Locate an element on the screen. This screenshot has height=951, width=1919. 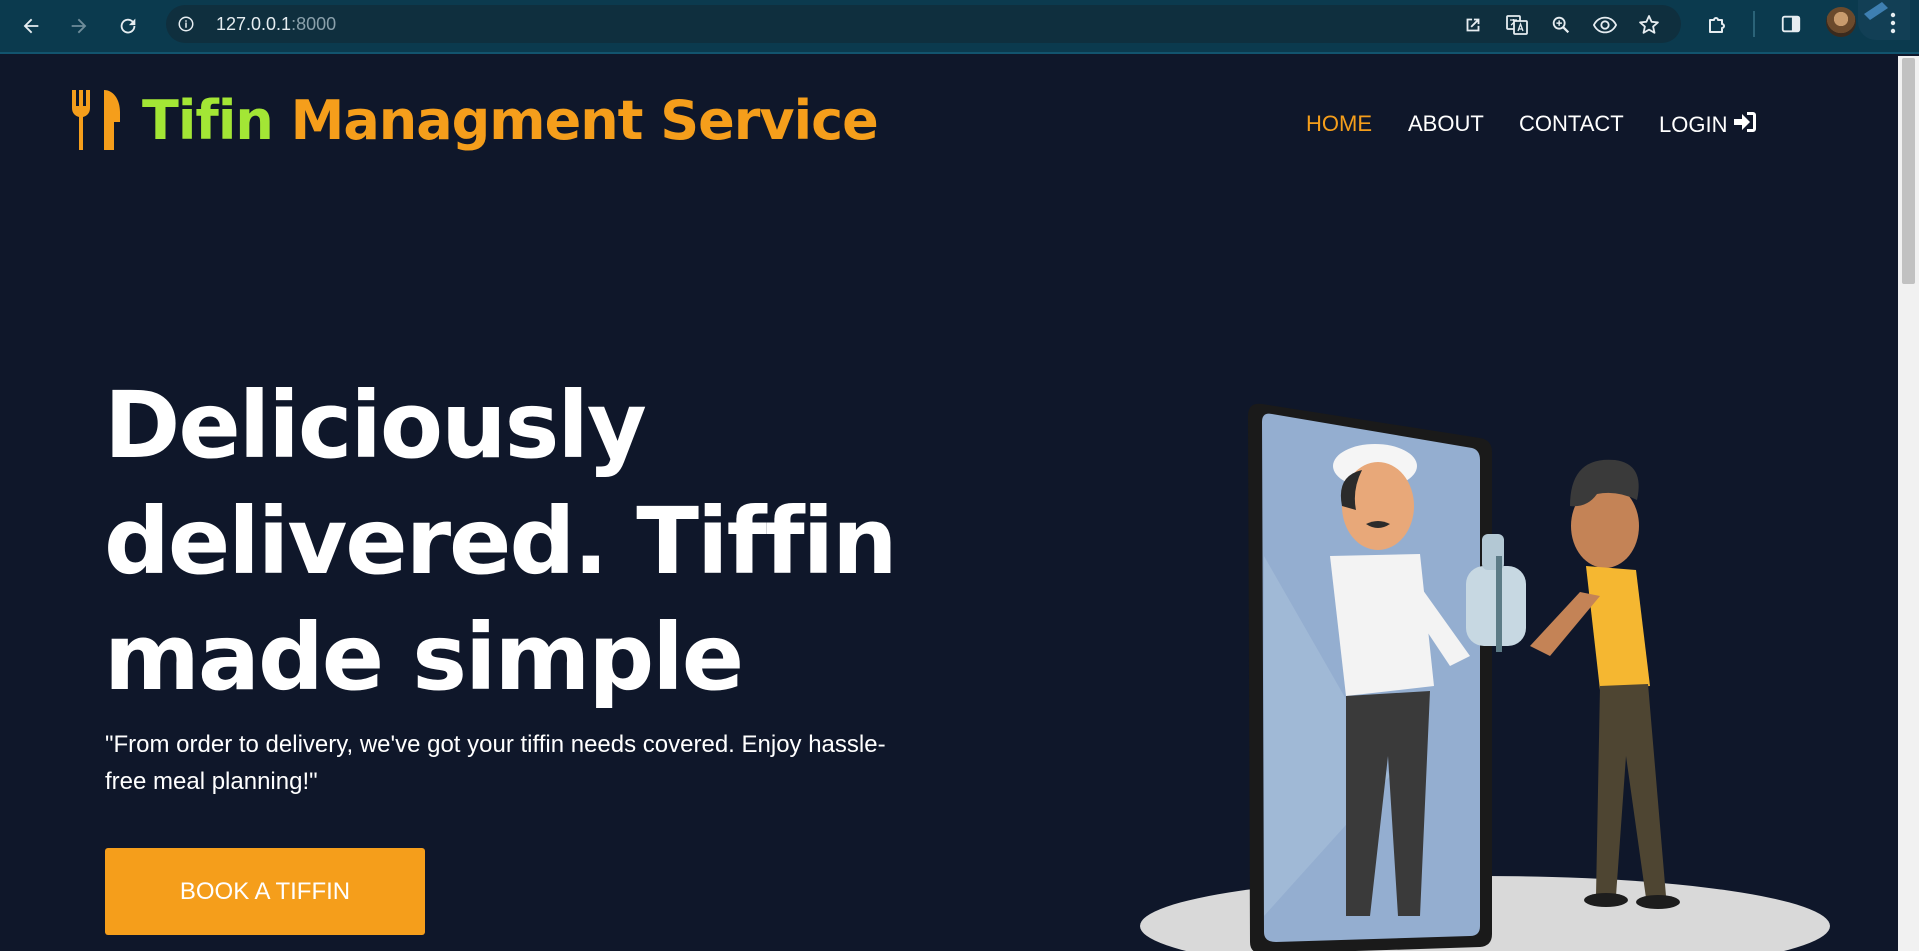
reload-icon is located at coordinates (128, 26).